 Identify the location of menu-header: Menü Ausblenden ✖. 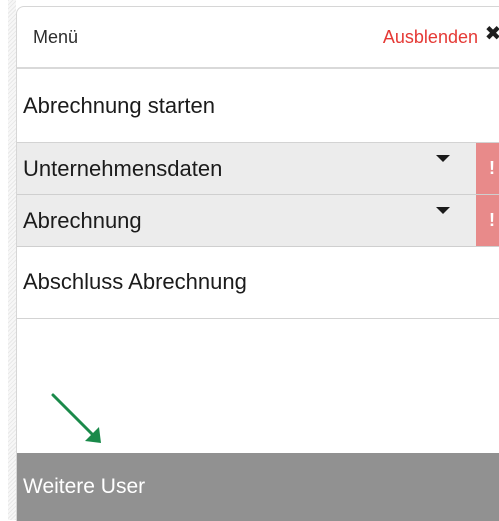
(258, 38).